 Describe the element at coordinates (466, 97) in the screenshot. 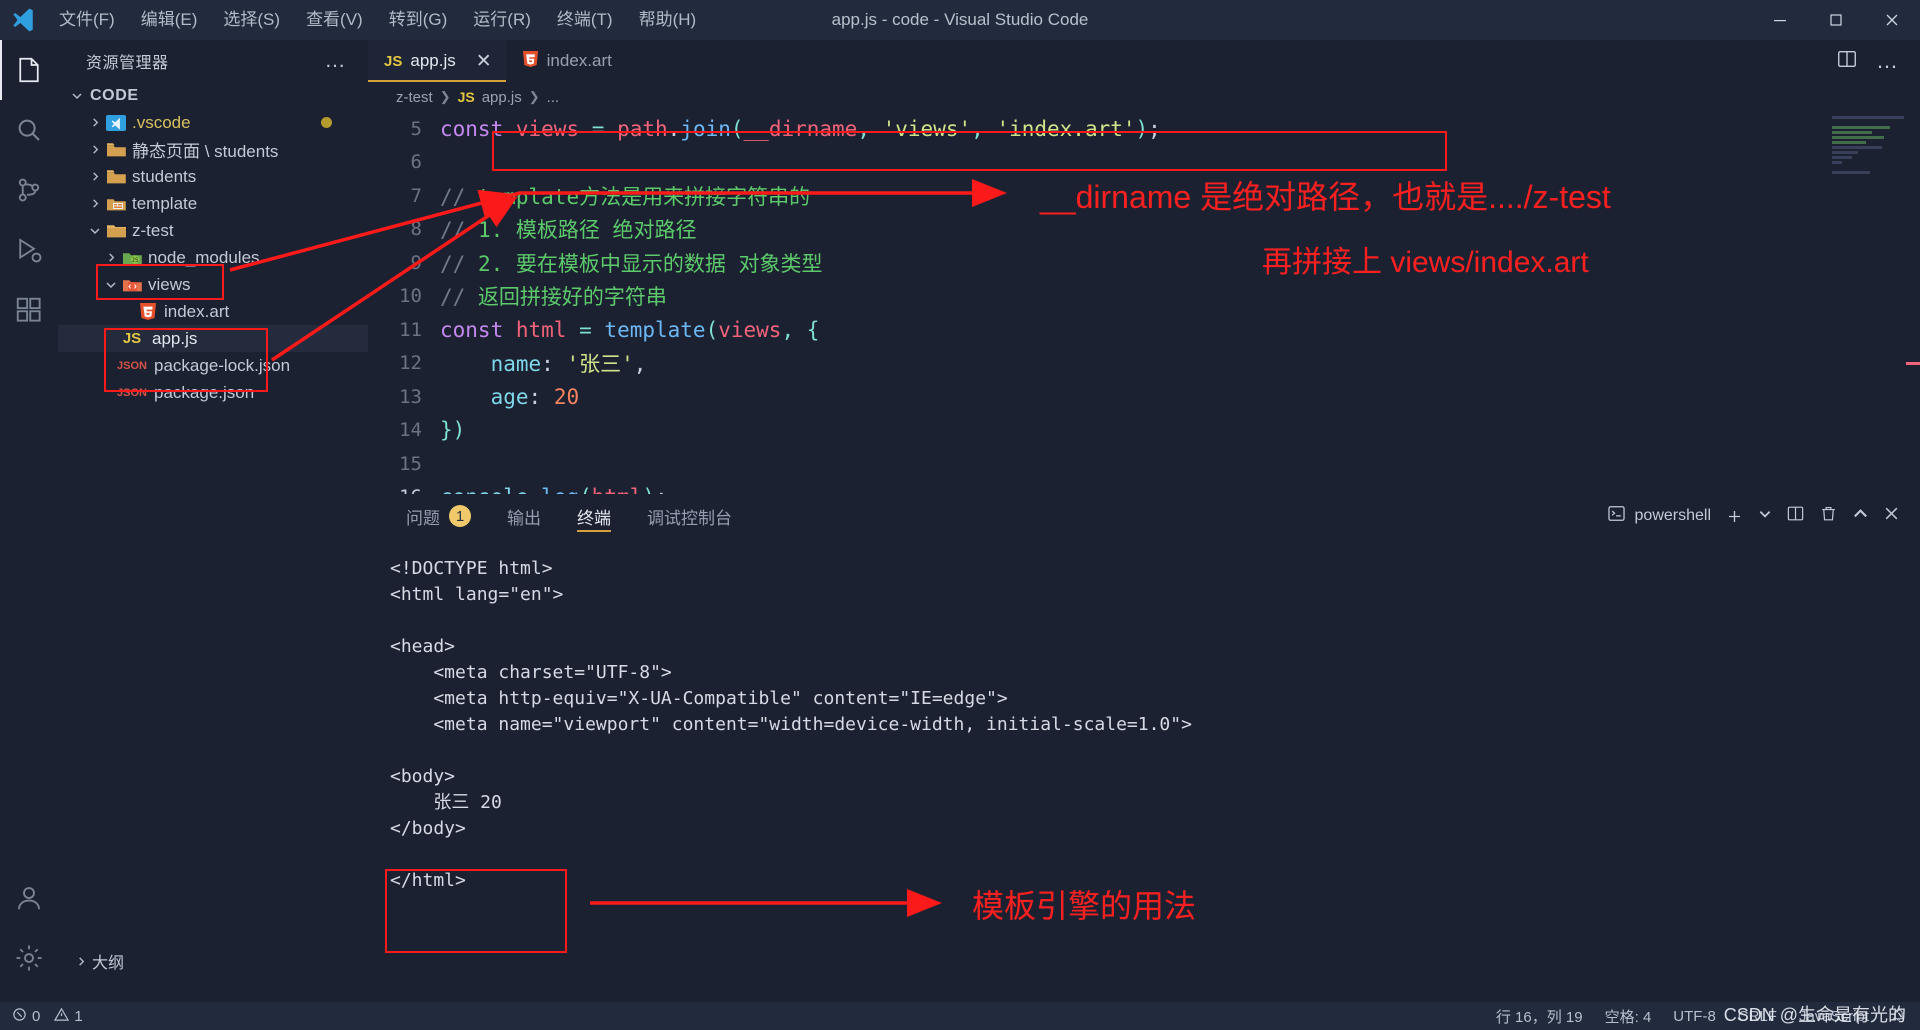

I see `js-file-icon: JS` at that location.